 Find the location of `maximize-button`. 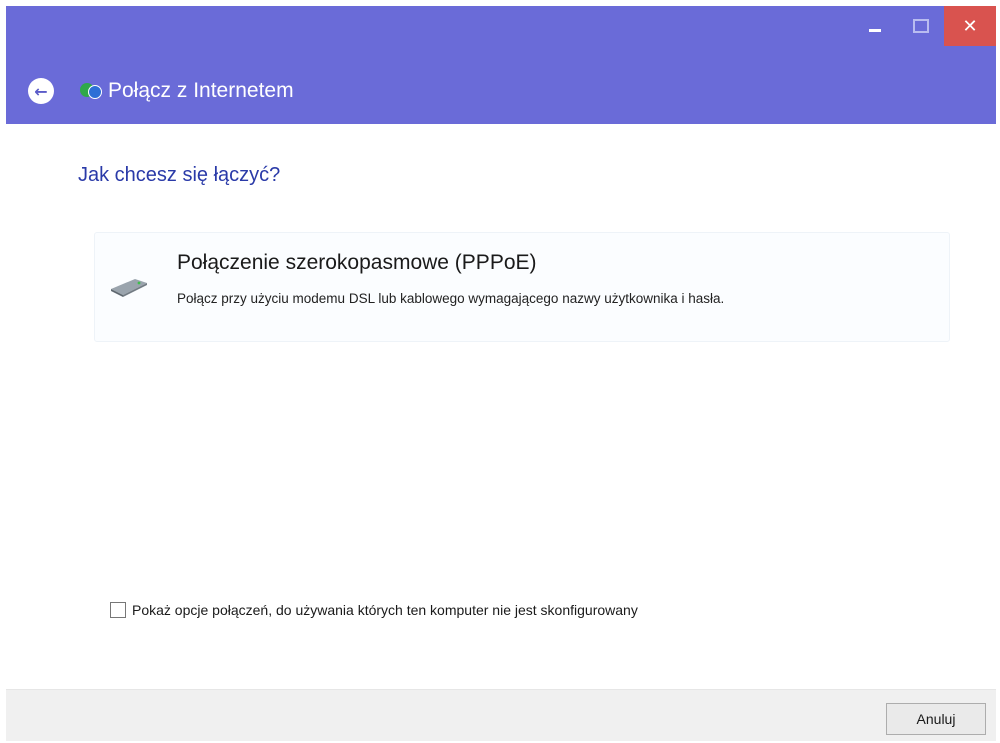

maximize-button is located at coordinates (921, 26).